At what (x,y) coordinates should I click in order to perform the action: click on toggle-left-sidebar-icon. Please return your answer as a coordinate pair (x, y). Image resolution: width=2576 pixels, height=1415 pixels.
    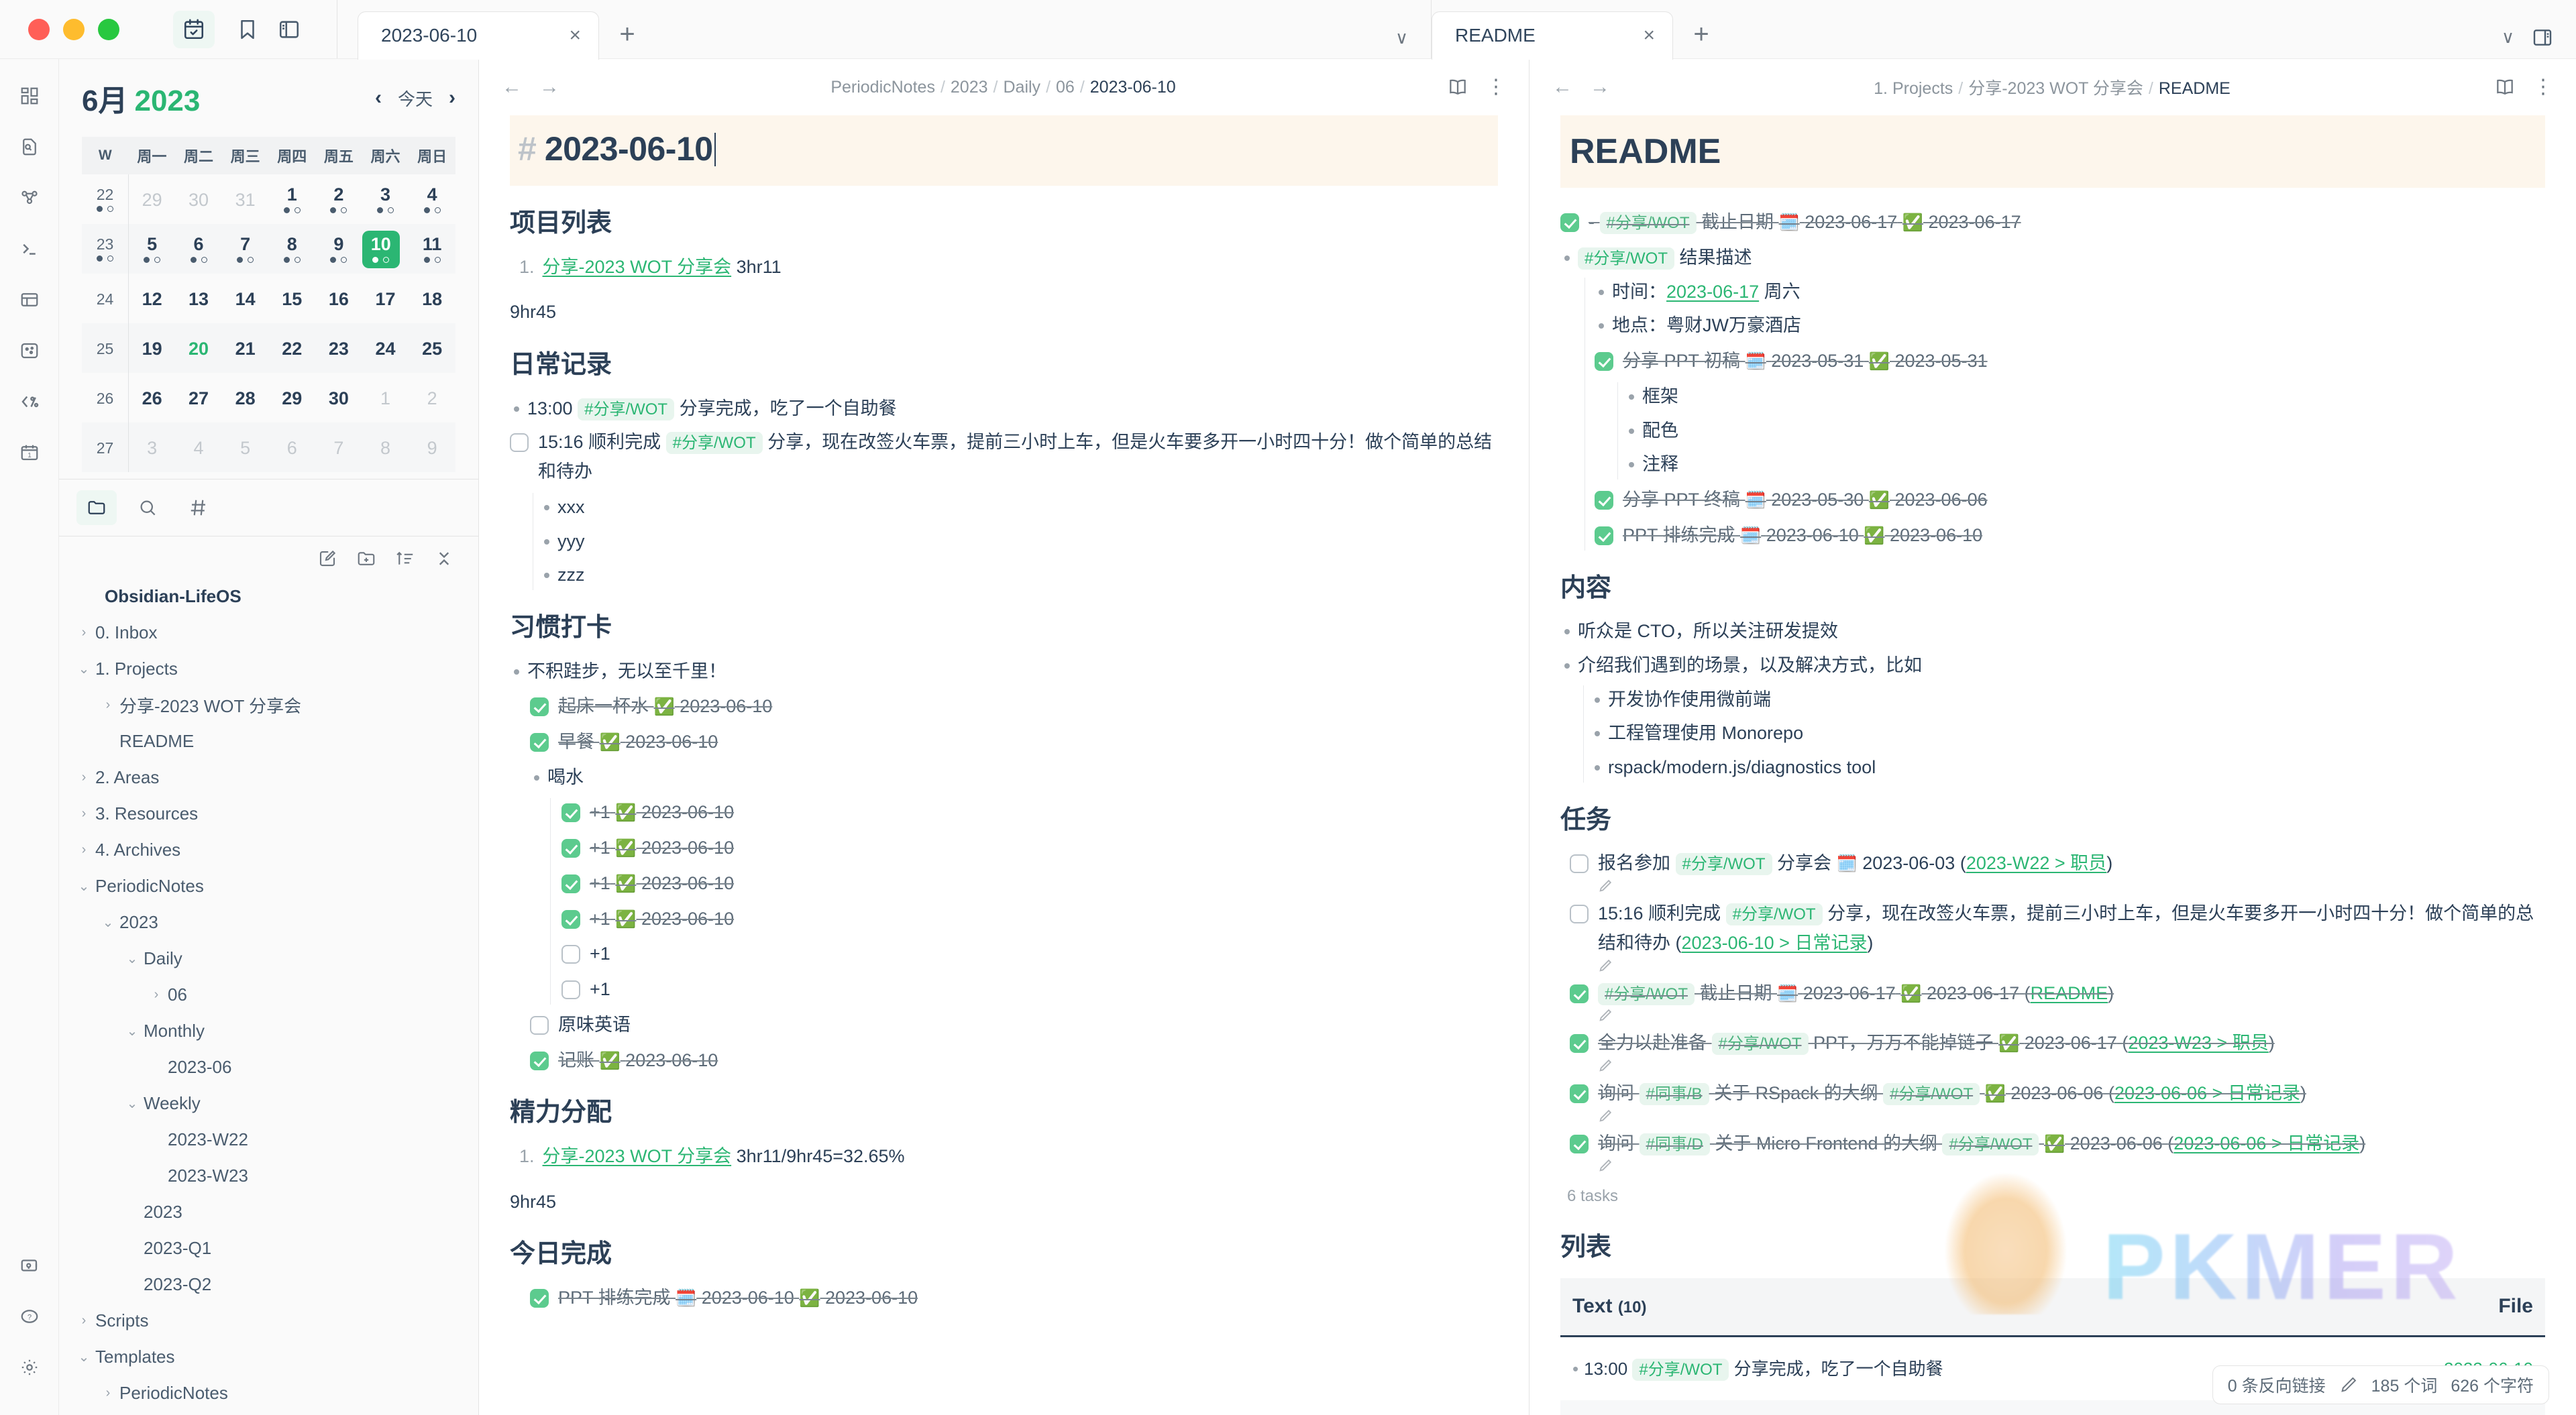
    Looking at the image, I should click on (289, 29).